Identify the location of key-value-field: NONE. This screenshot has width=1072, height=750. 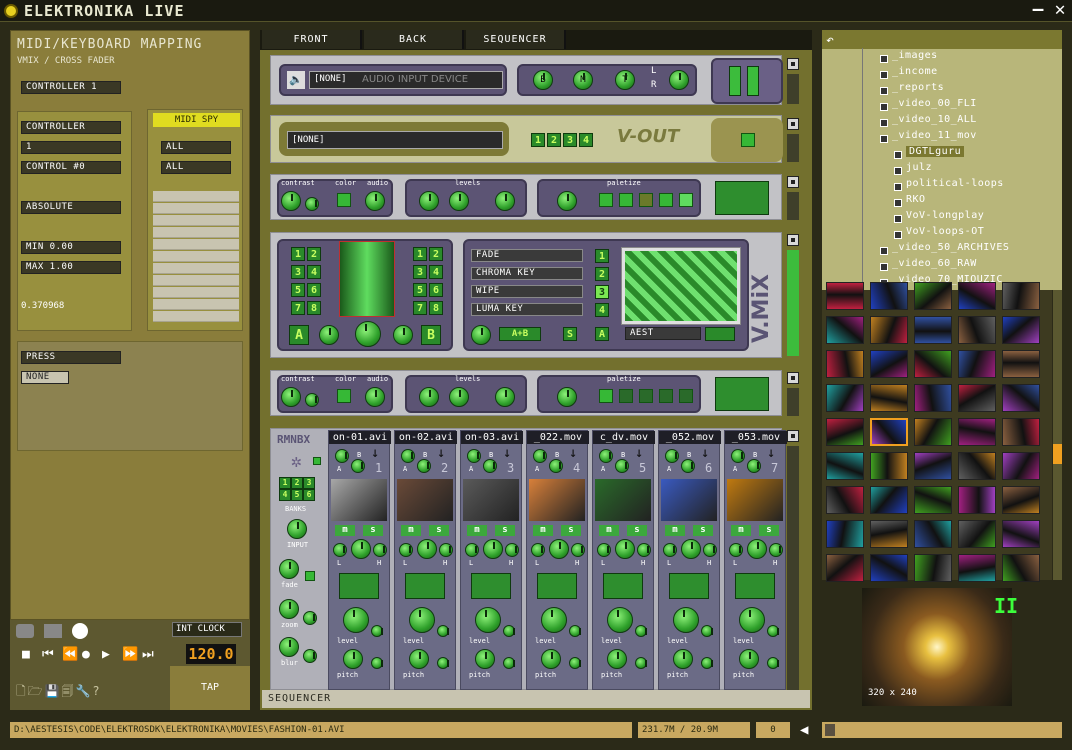
(45, 377).